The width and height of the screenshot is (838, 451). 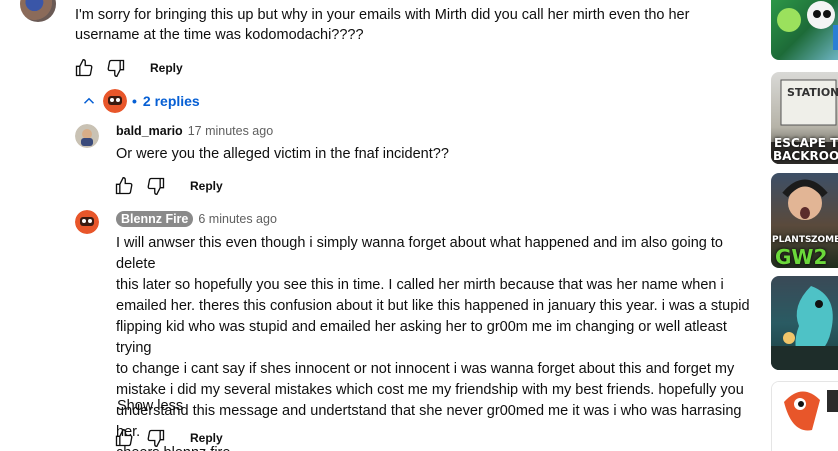 What do you see at coordinates (824, 240) in the screenshot?
I see `thumbnail-caption: ZOMBIES` at bounding box center [824, 240].